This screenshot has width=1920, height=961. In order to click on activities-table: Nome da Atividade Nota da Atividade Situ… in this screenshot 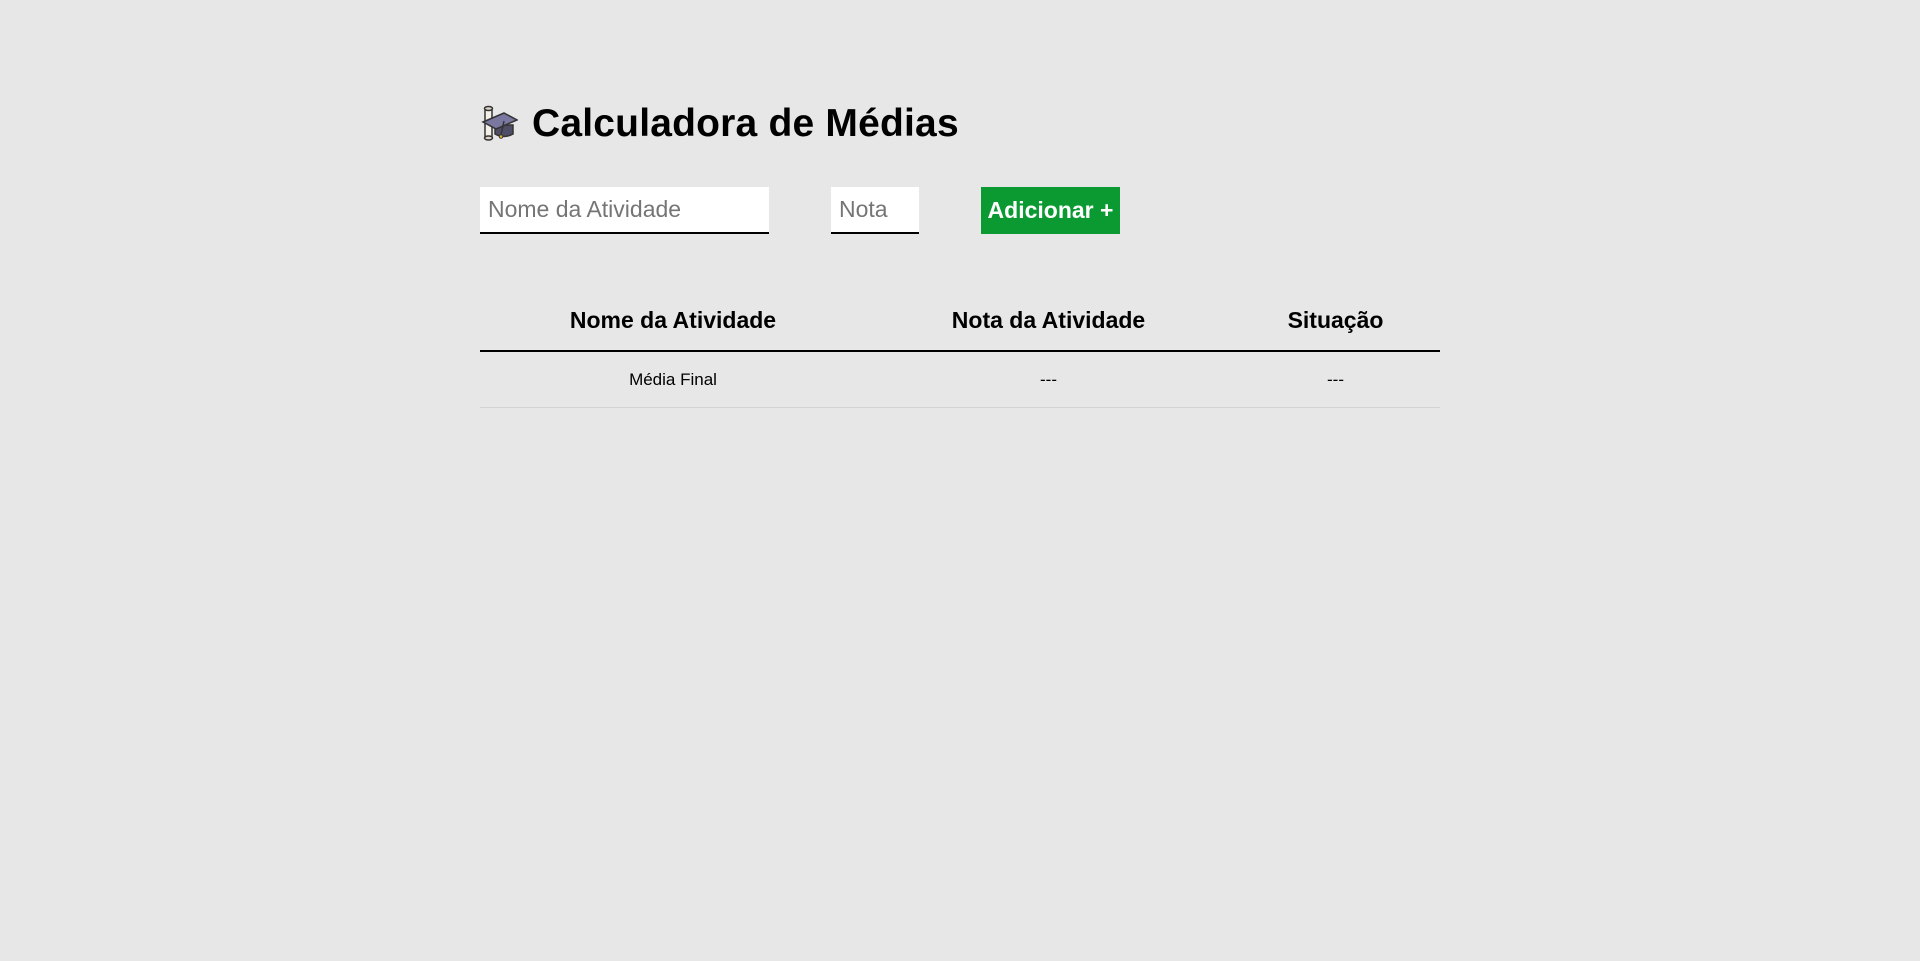, I will do `click(960, 349)`.